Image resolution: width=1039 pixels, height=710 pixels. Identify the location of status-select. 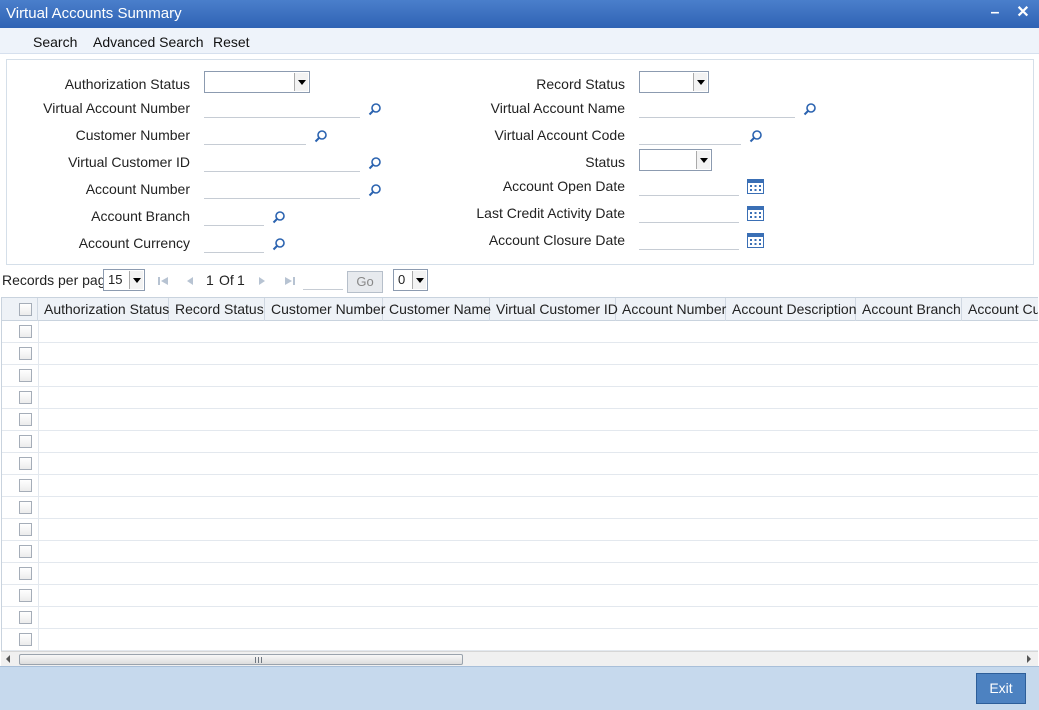
(675, 160).